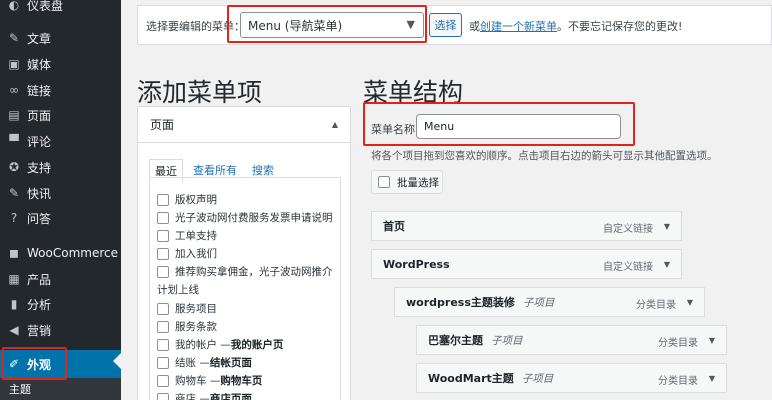 This screenshot has height=400, width=772. Describe the element at coordinates (14, 141) in the screenshot. I see `comment-icon: ▀` at that location.